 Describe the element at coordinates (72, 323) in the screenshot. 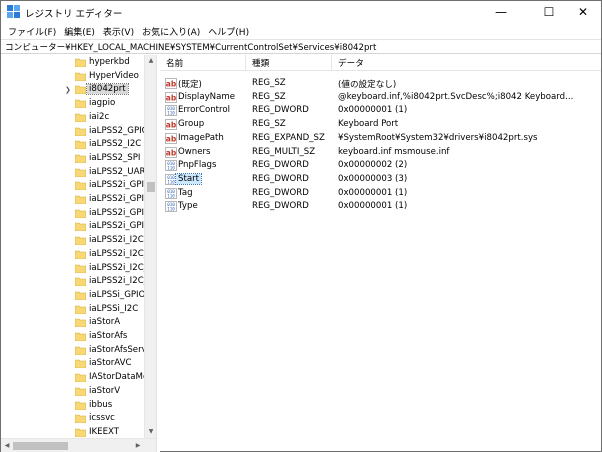

I see `tree-item: iaStorA` at that location.